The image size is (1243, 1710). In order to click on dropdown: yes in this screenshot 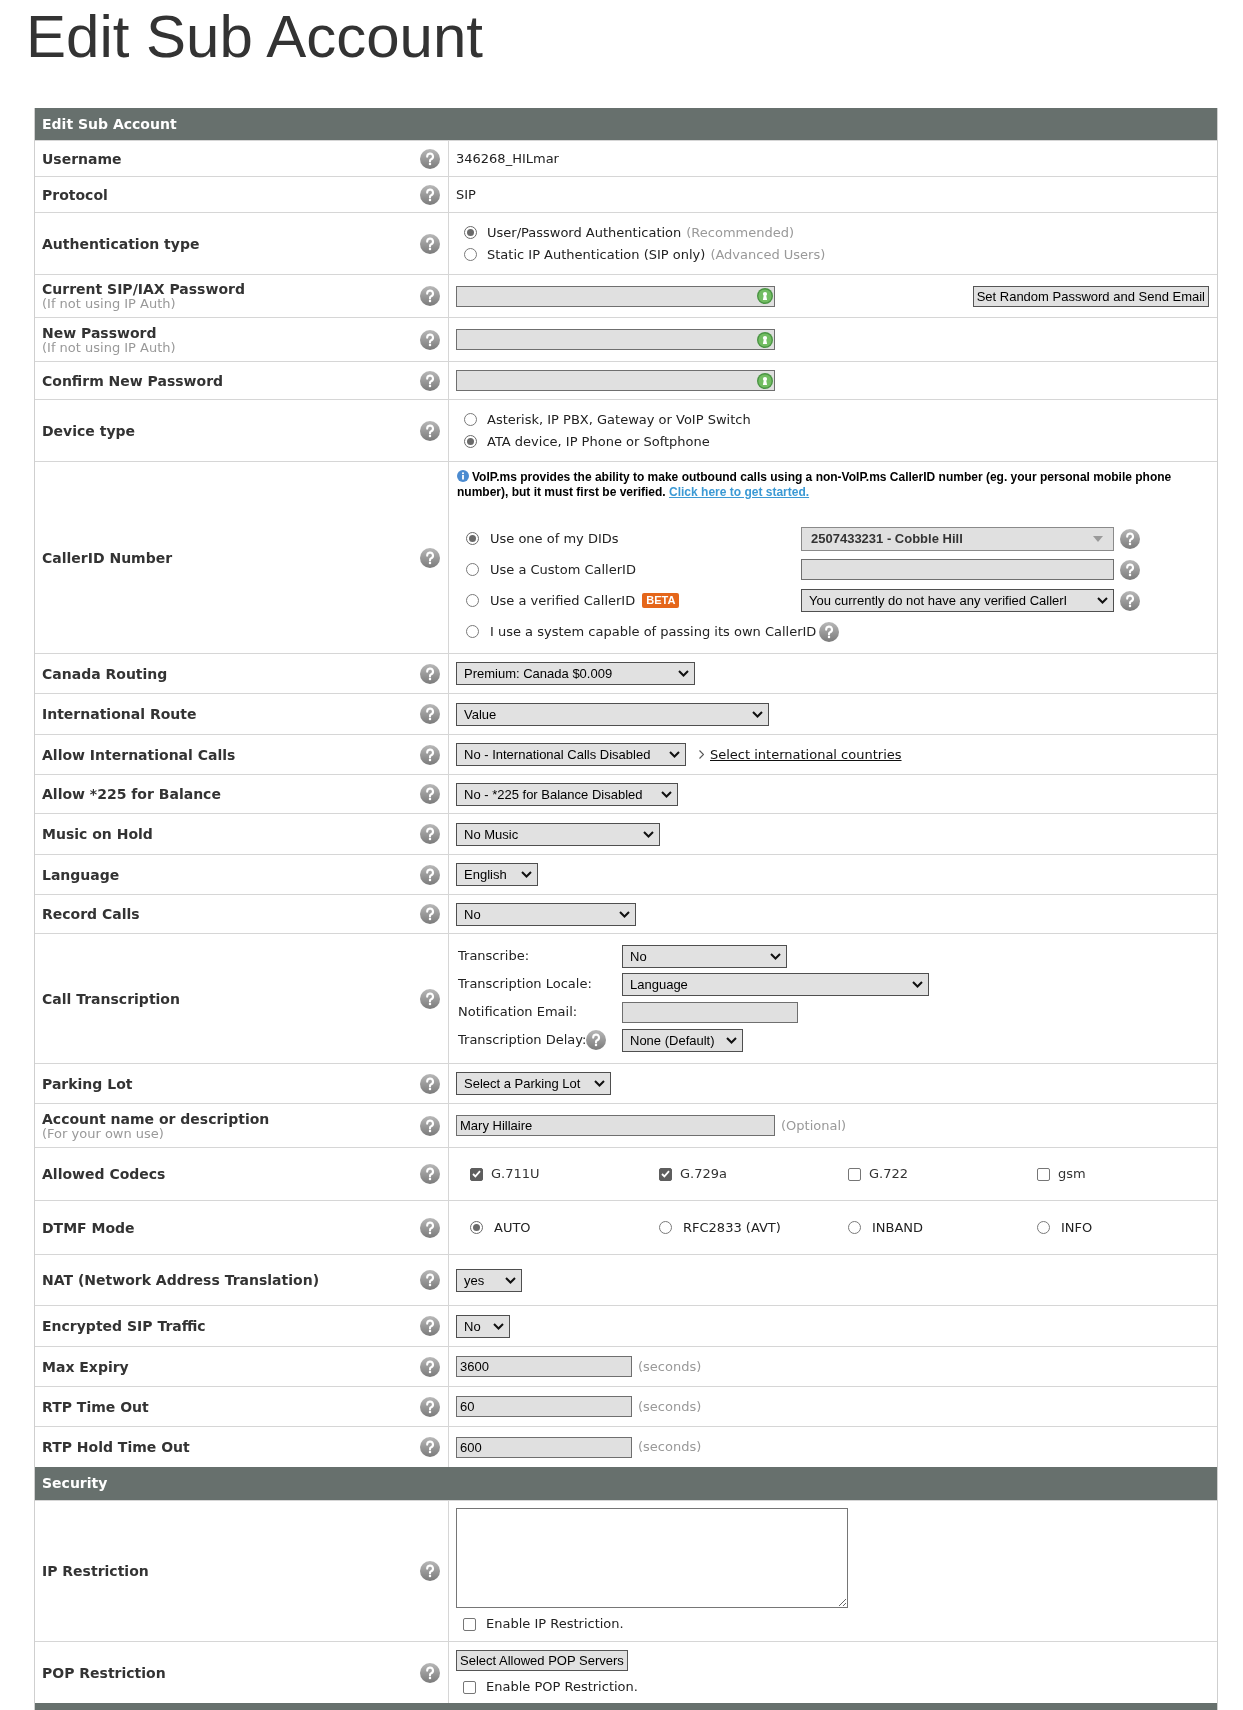, I will do `click(489, 1280)`.